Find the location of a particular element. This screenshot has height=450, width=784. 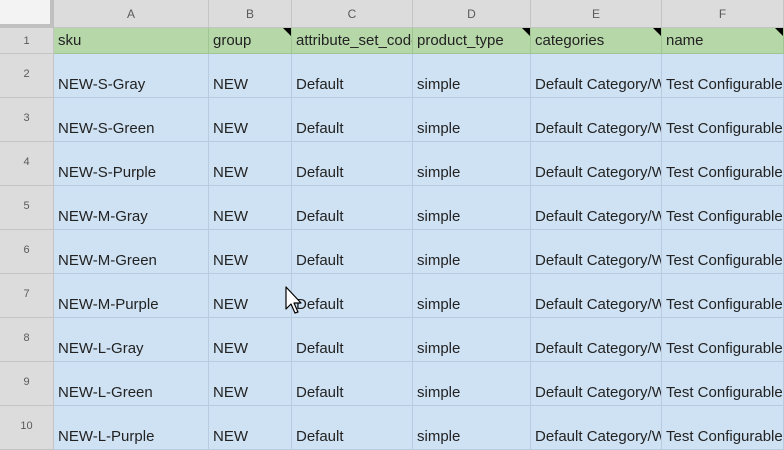

cell-b1-text: group is located at coordinates (232, 40).